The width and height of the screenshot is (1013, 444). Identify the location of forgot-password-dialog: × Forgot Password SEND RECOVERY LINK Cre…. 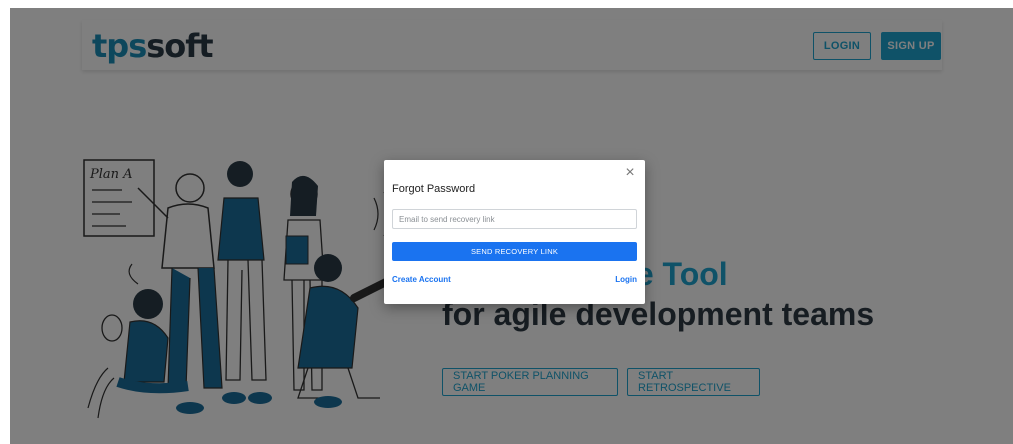
(514, 232).